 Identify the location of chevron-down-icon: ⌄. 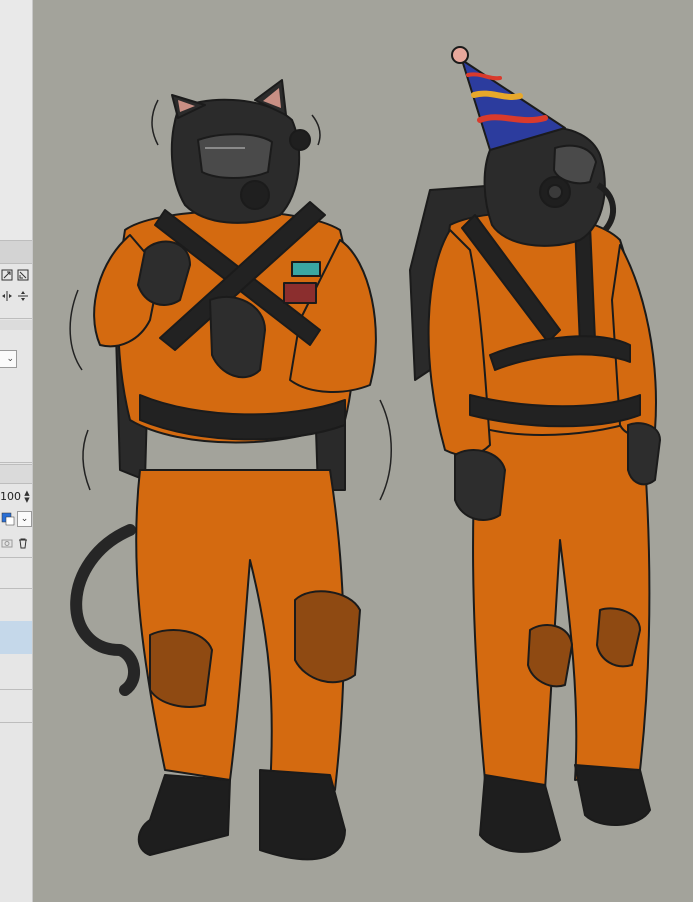
(24, 519).